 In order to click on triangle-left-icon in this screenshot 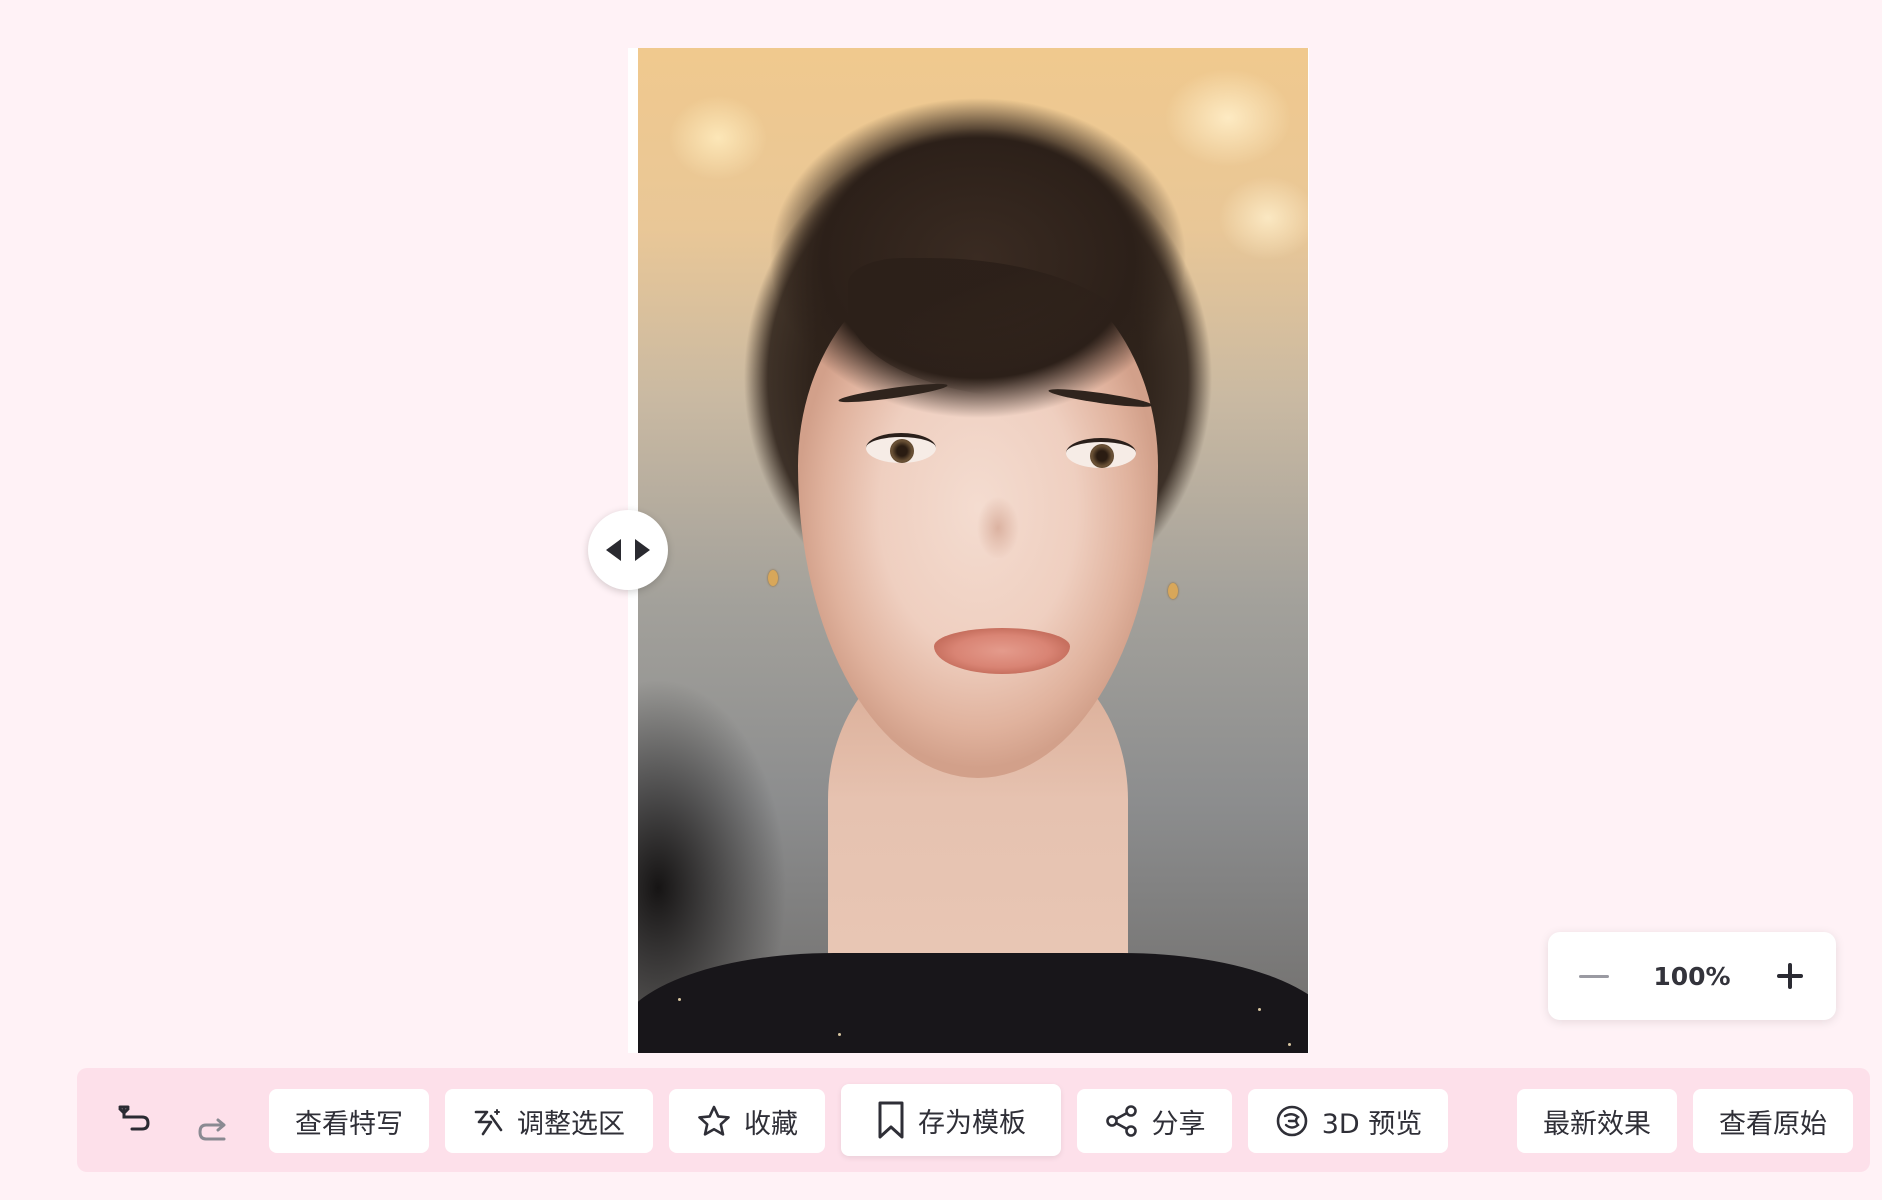, I will do `click(613, 550)`.